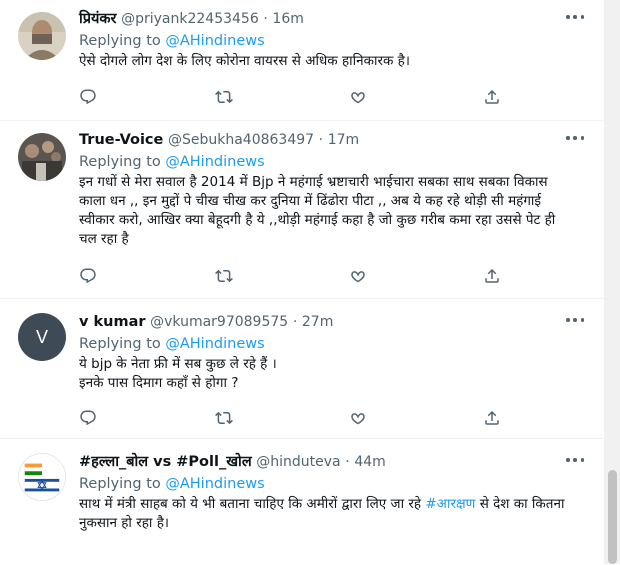 This screenshot has width=620, height=565. I want to click on user-handle: @Sebukha40863497, so click(241, 140).